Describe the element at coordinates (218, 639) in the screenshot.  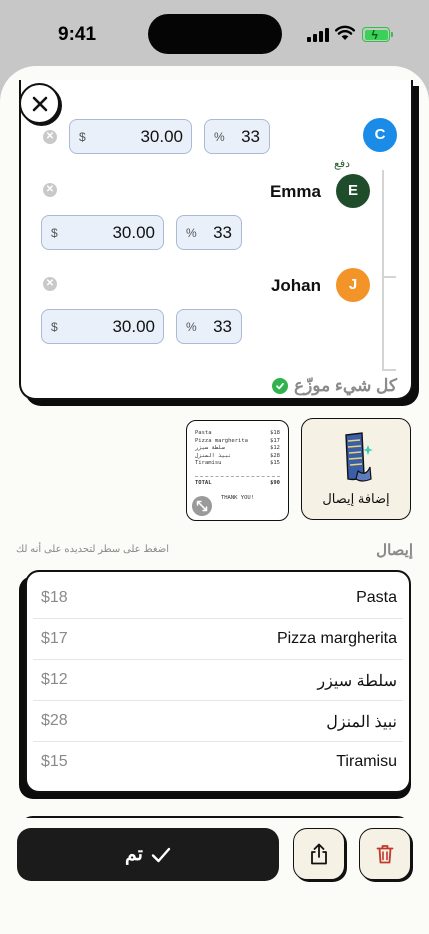
I see `receipt-item-row: $17 Pizza margherita` at that location.